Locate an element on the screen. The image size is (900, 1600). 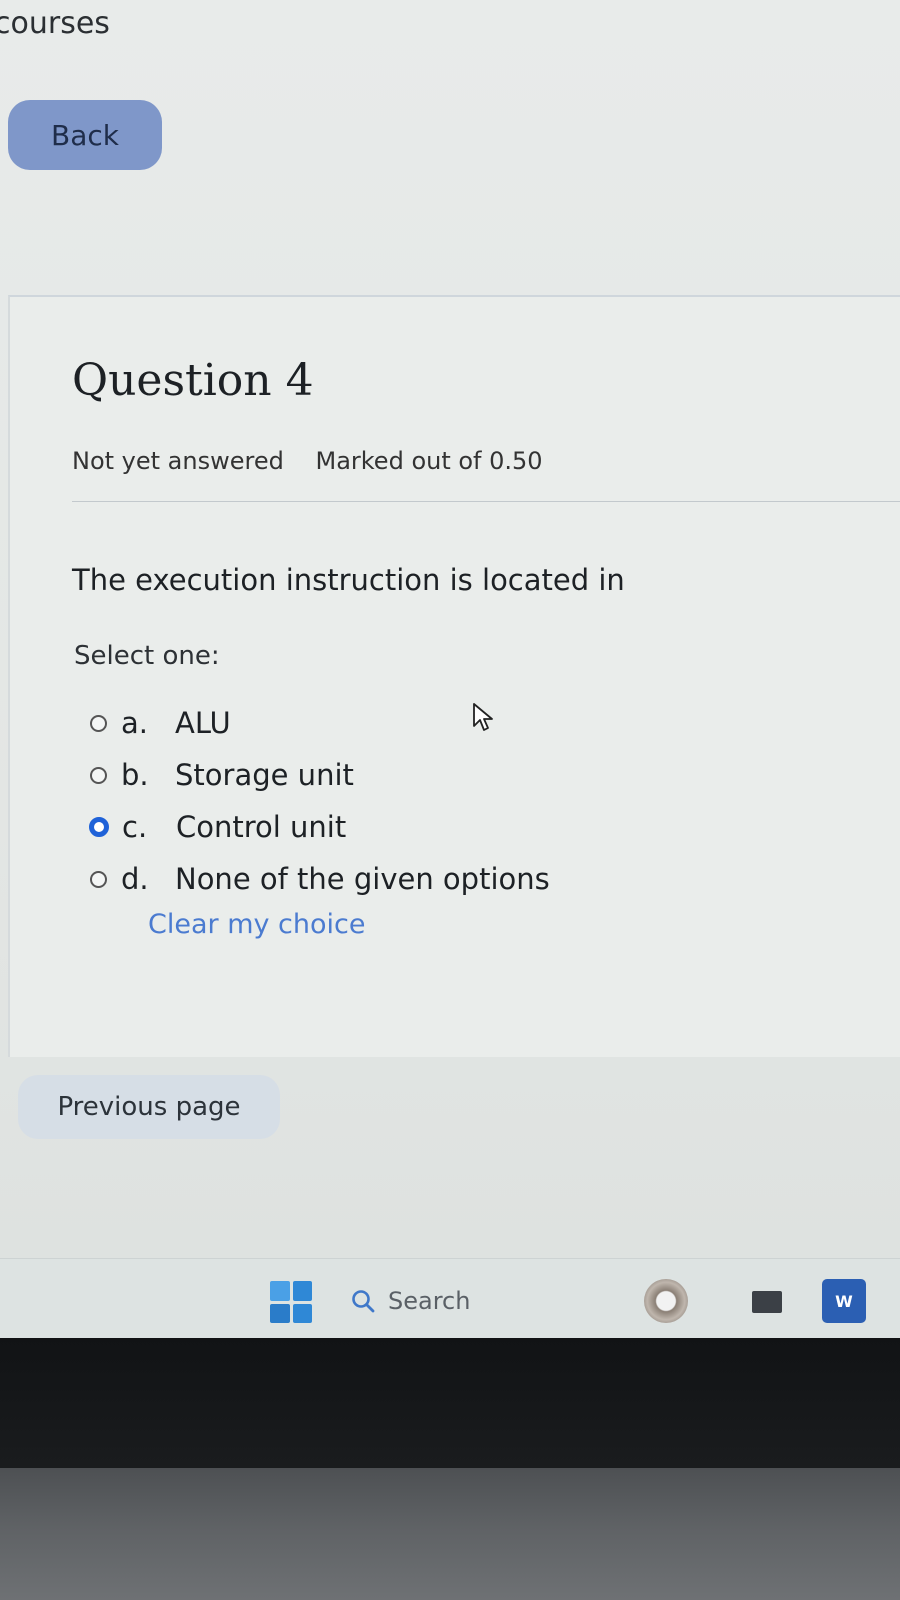
radio-button-b is located at coordinates (98, 775).